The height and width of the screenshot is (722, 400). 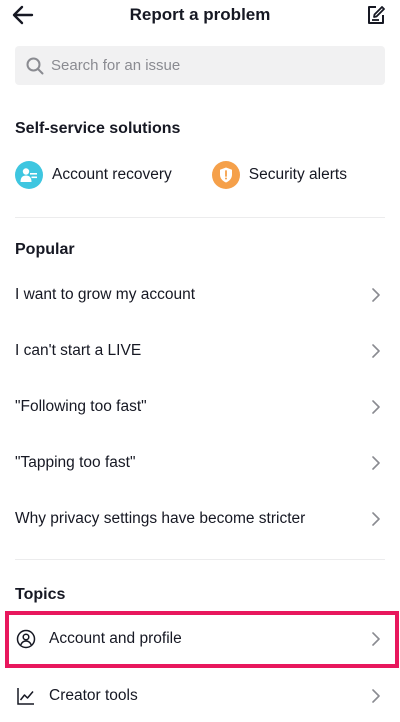 What do you see at coordinates (98, 128) in the screenshot?
I see `self-service-heading: Self-service solutions` at bounding box center [98, 128].